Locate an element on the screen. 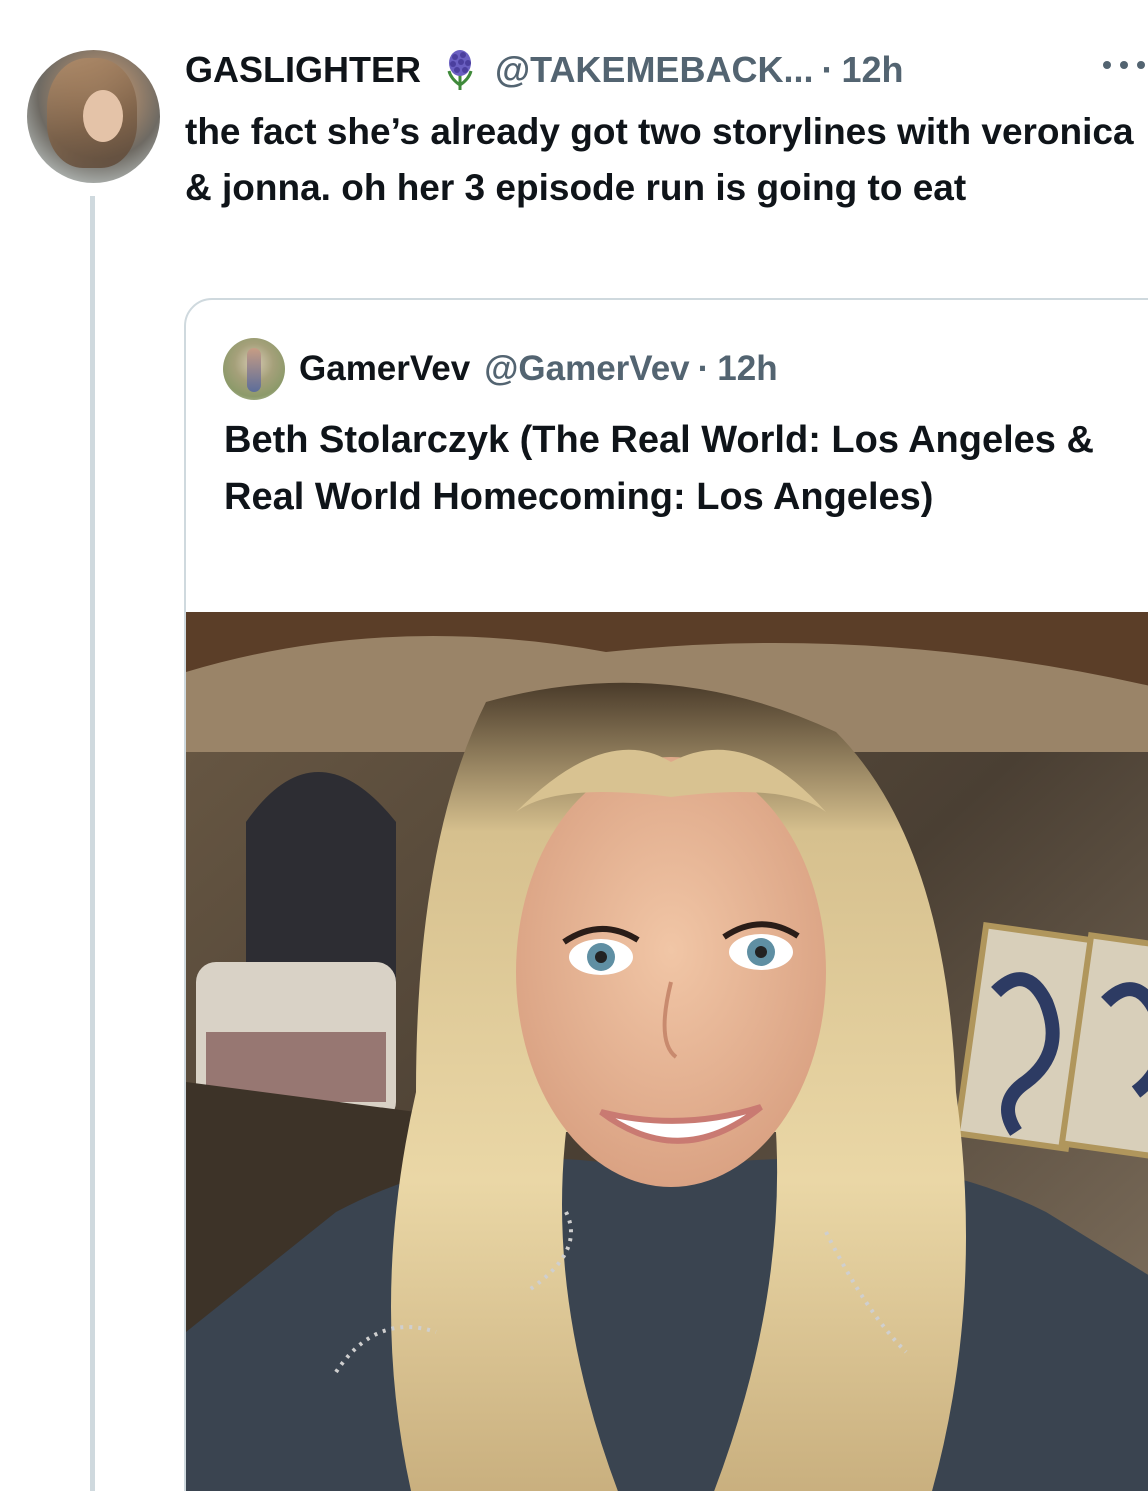 The image size is (1148, 1491). author-avatar is located at coordinates (93, 116).